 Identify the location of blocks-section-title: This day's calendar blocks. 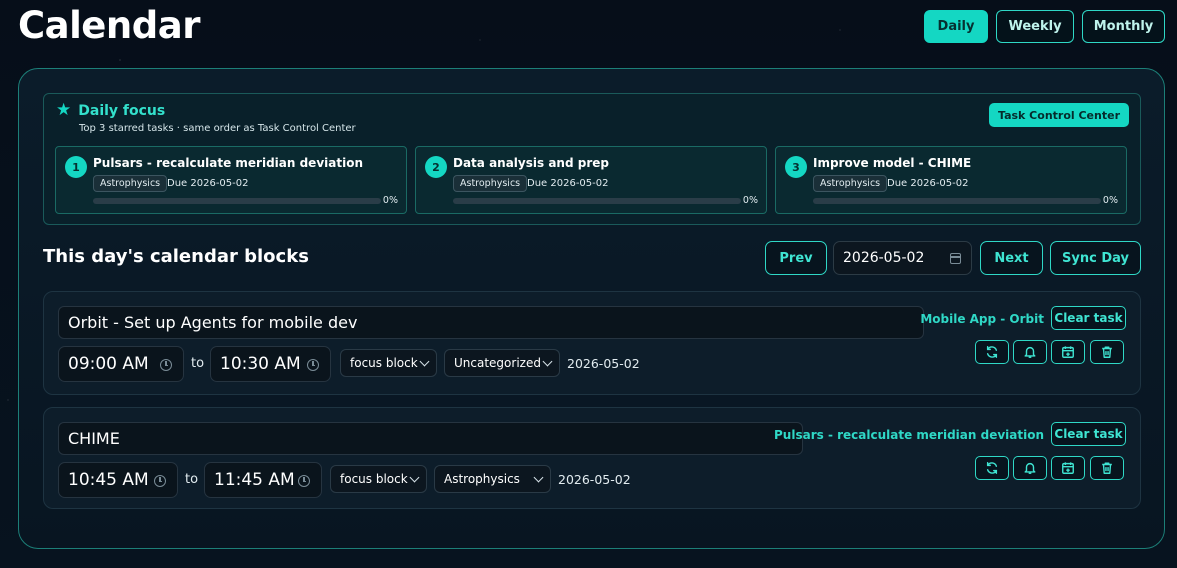
(176, 256).